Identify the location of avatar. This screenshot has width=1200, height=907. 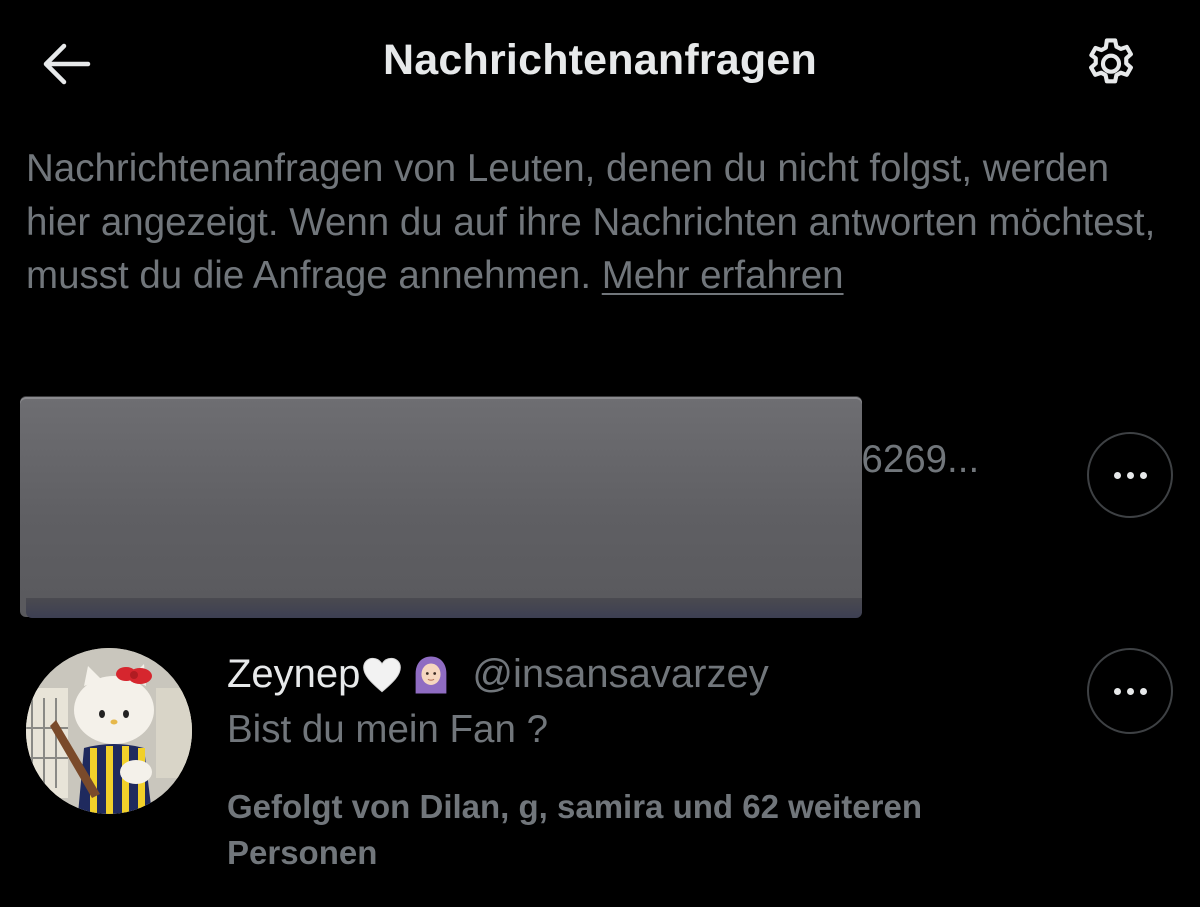
(109, 731).